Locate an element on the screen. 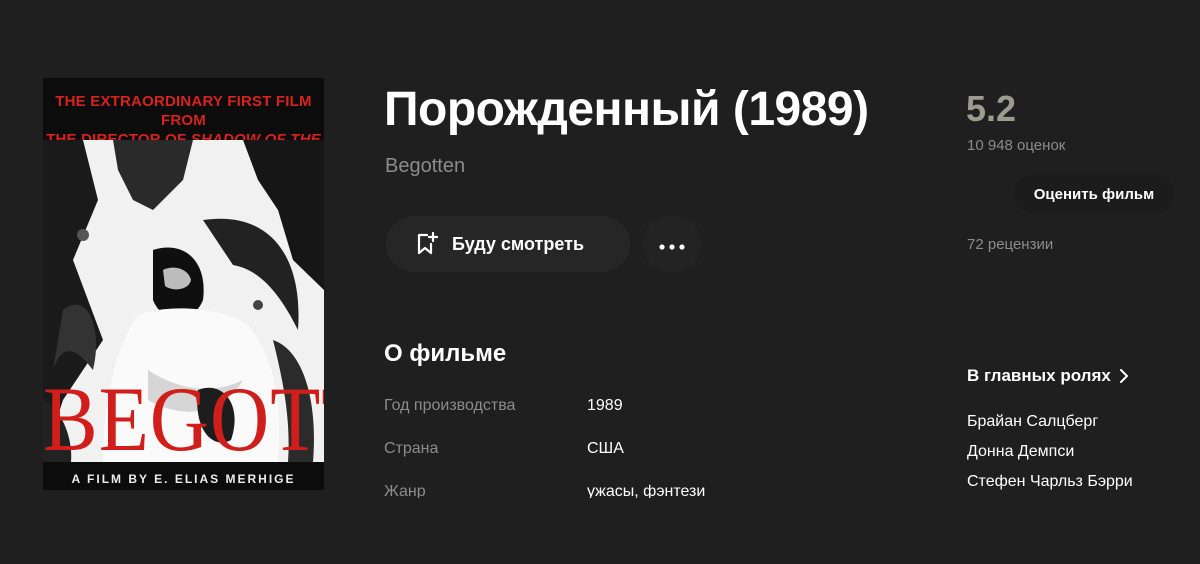  more-dots-icon is located at coordinates (672, 244).